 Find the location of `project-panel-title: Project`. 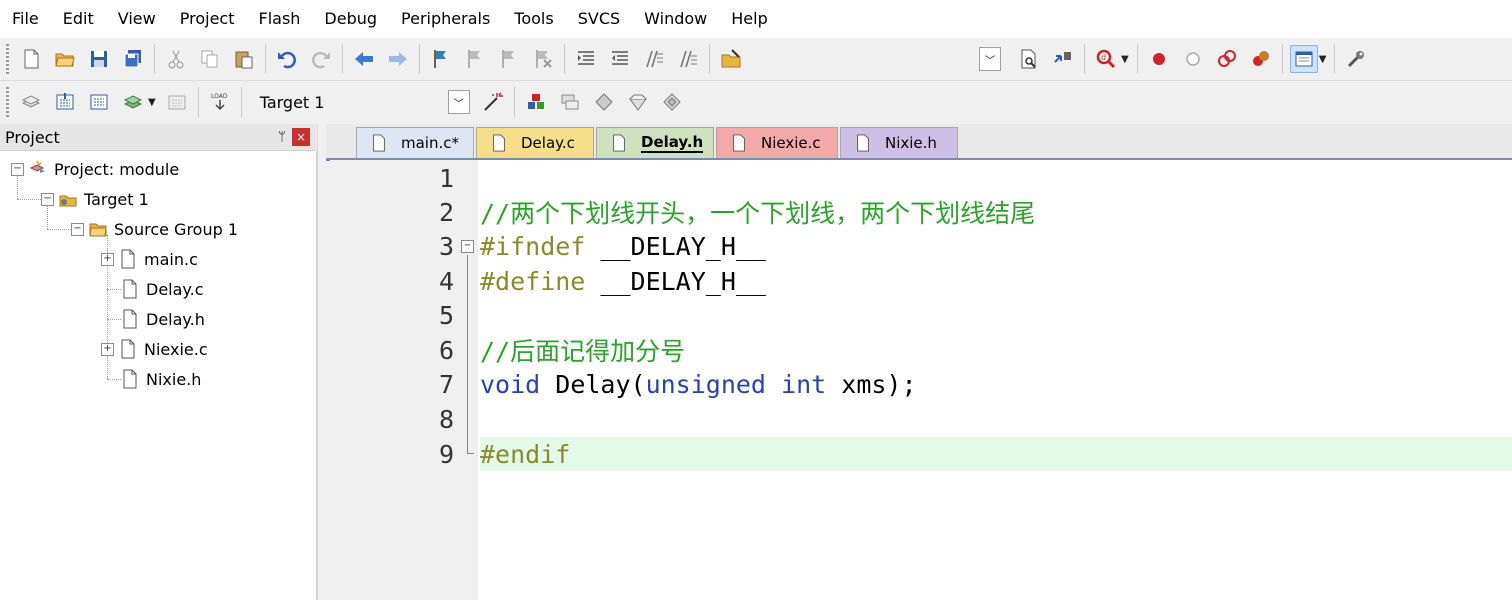

project-panel-title: Project is located at coordinates (32, 137).